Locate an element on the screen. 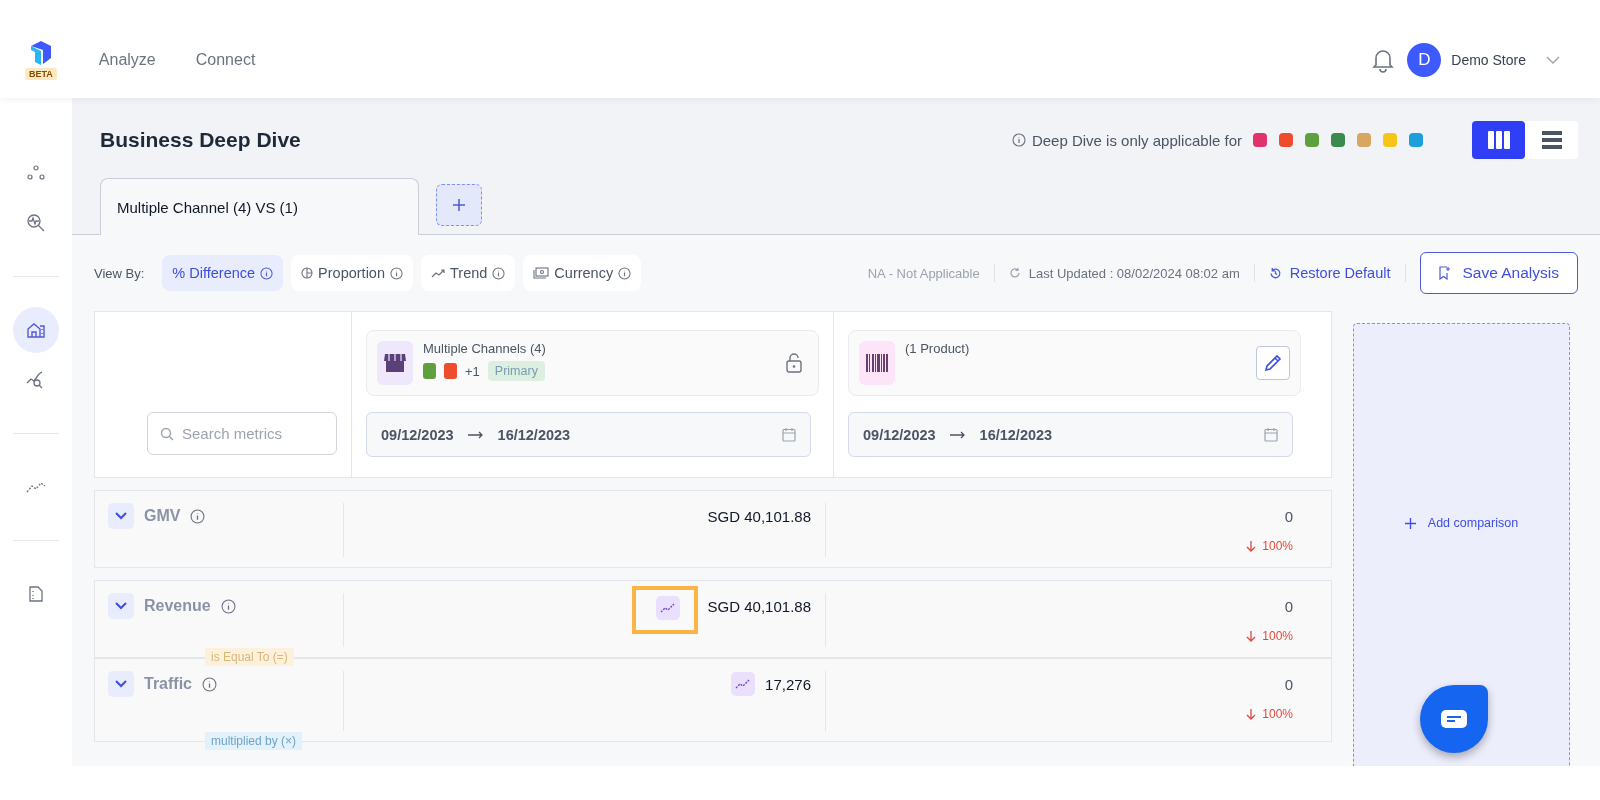  primary-tag: Primary is located at coordinates (516, 371).